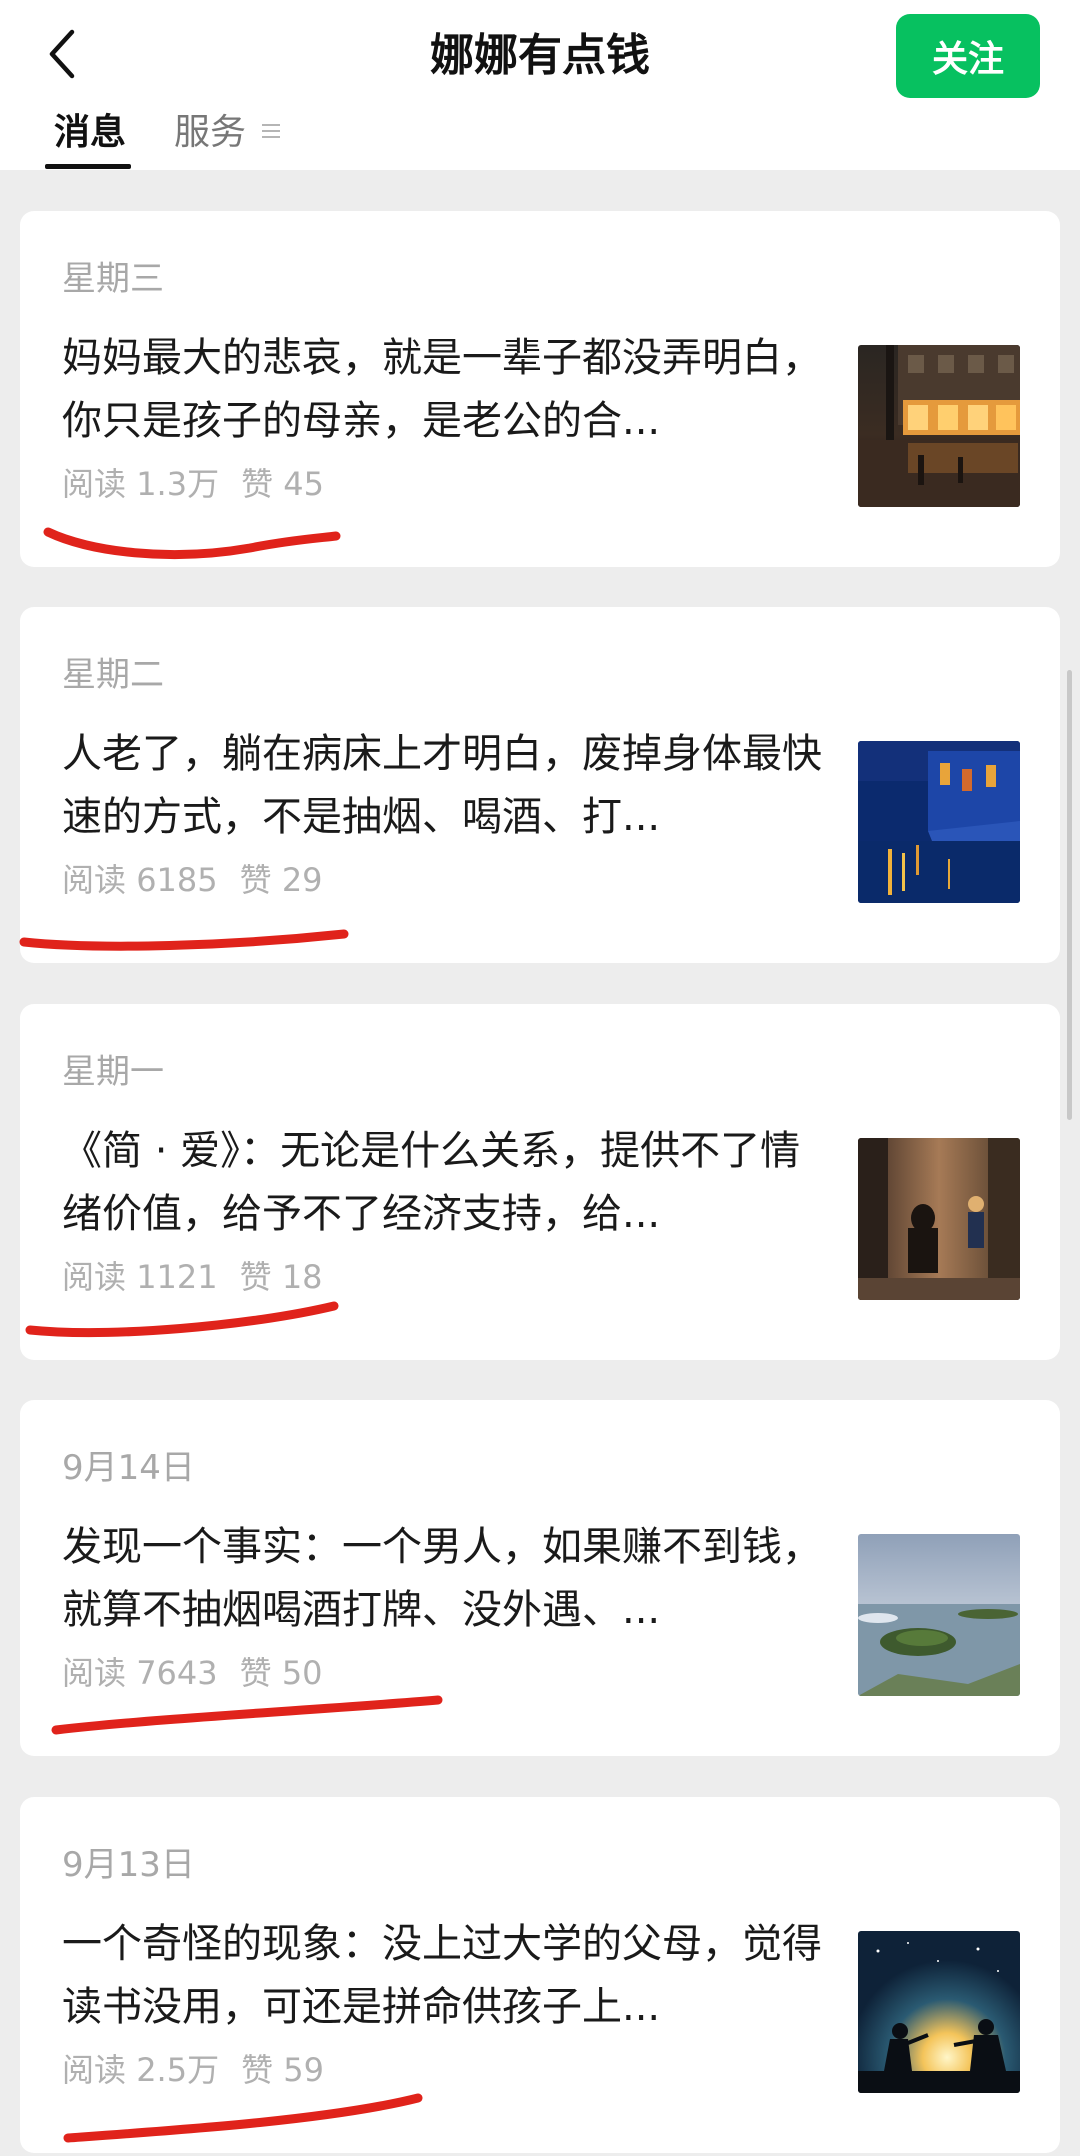 The height and width of the screenshot is (2156, 1080). I want to click on article-stats: 阅读 1.3万赞 45, so click(193, 484).